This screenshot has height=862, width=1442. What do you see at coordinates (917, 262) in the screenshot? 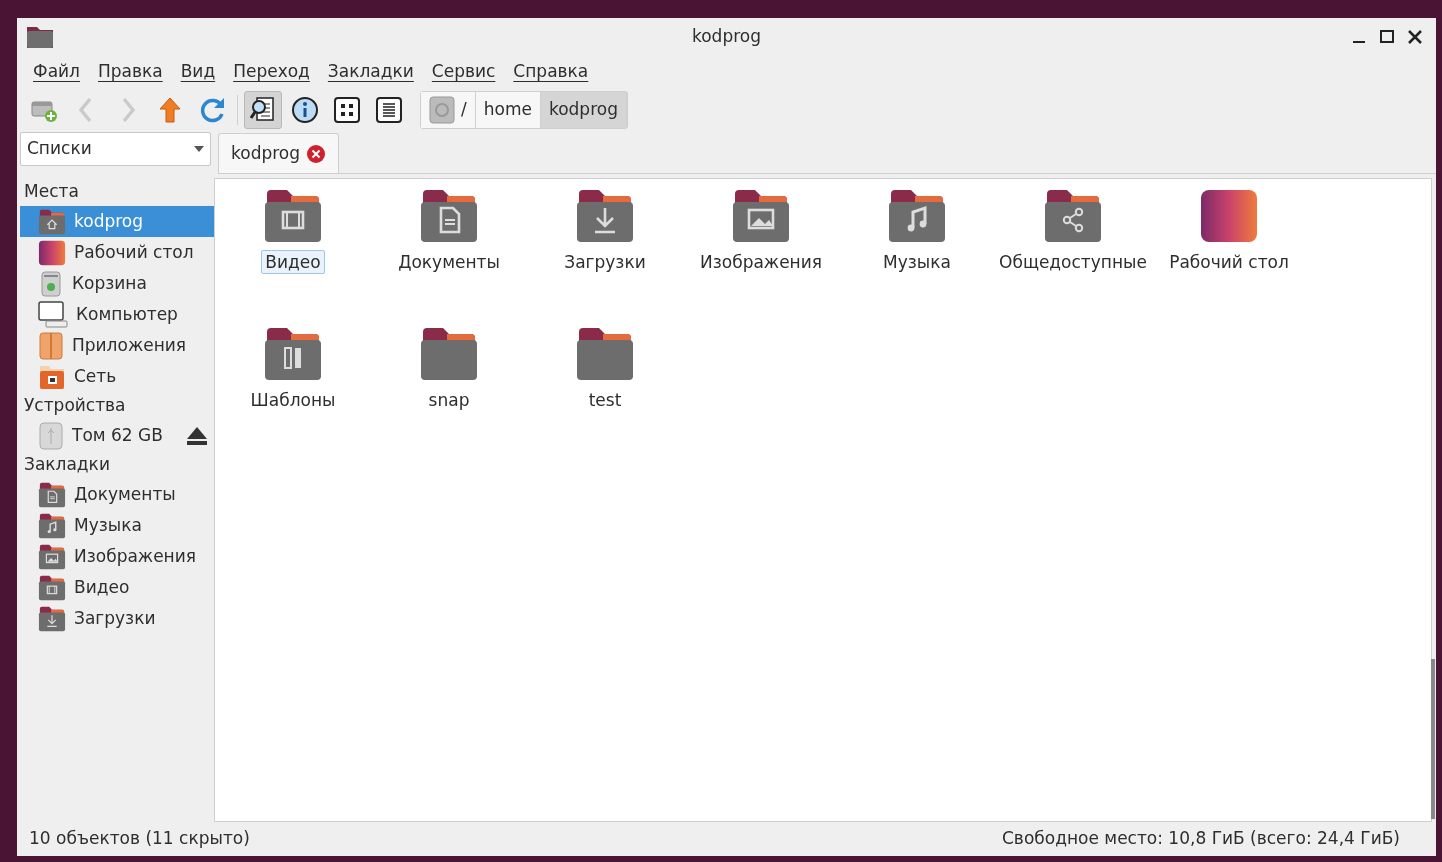
I see `file-item-label: Музыка` at bounding box center [917, 262].